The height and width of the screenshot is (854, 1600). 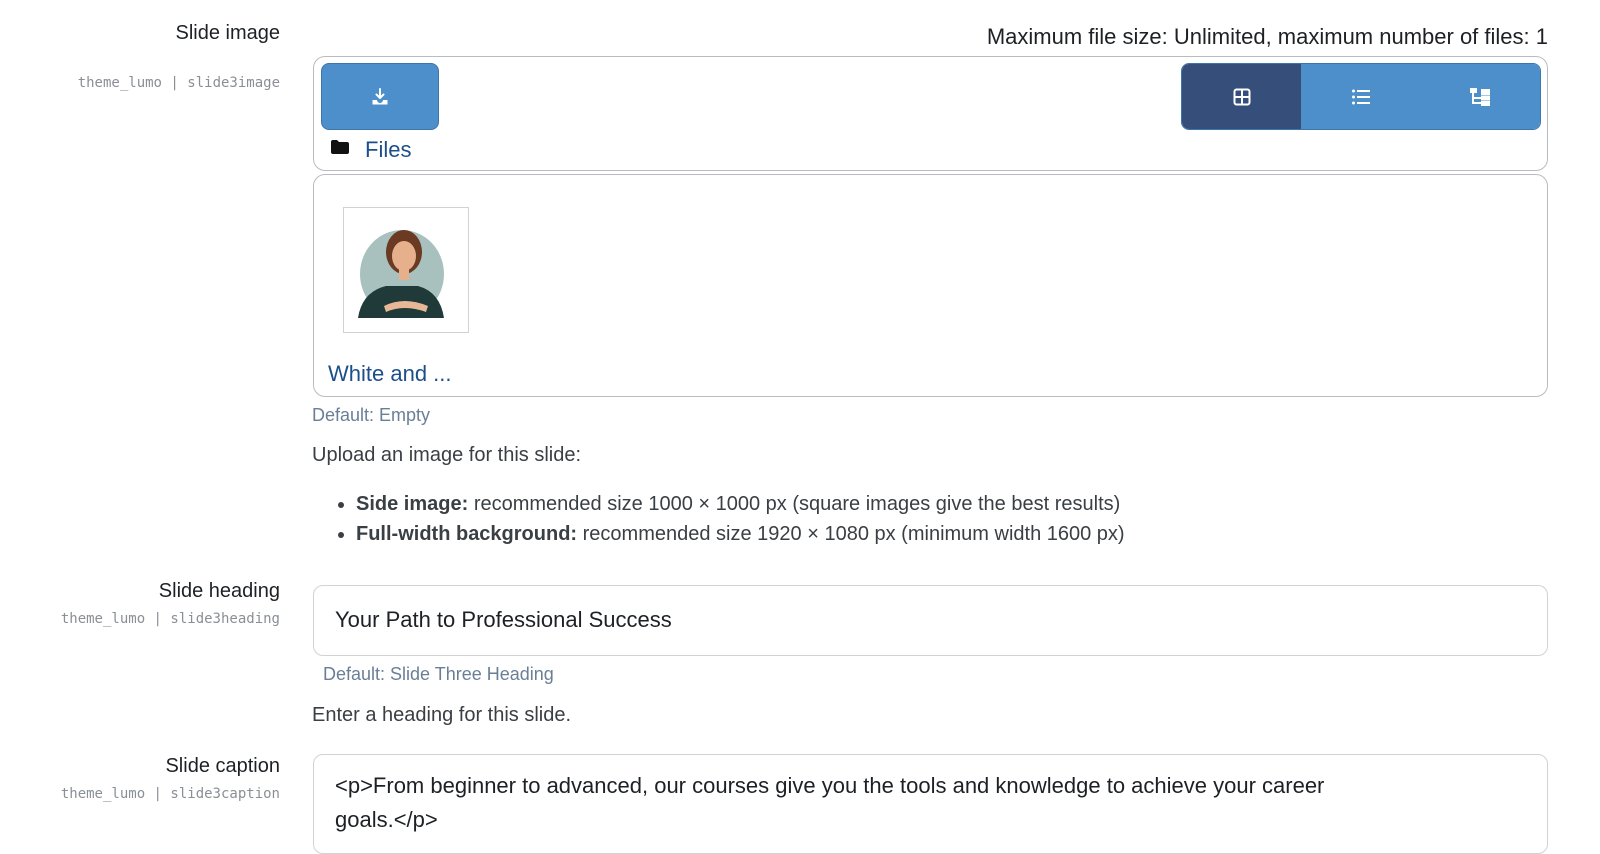 I want to click on files-breadcrumb-link: Files, so click(x=388, y=150).